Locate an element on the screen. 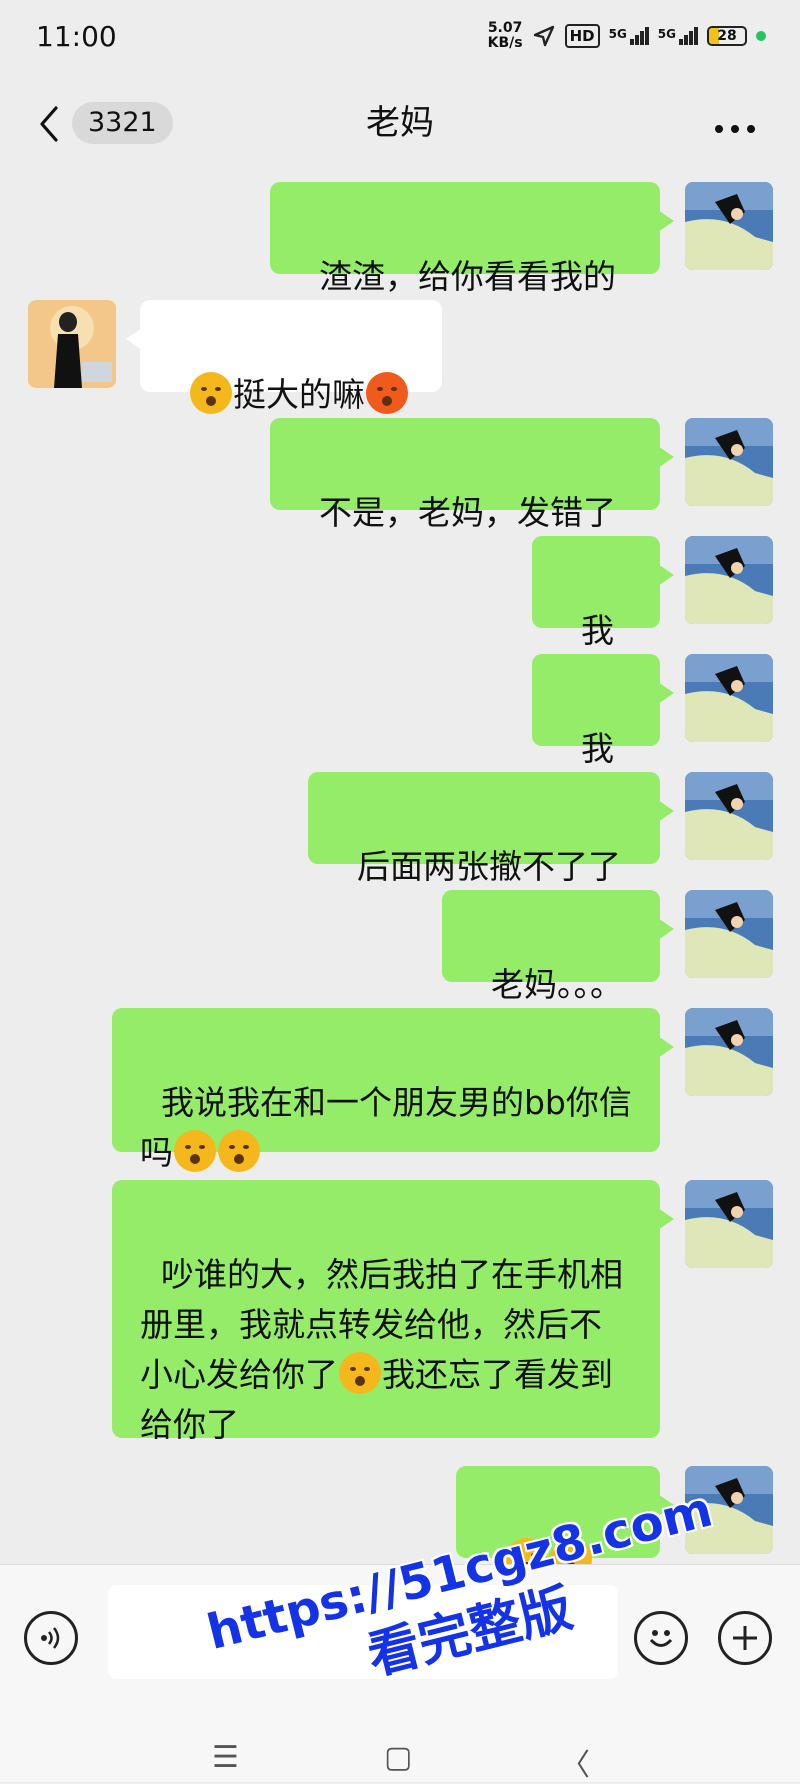 This screenshot has width=800, height=1784. message-bubble-outgoing: 老妈。。。 is located at coordinates (558, 947).